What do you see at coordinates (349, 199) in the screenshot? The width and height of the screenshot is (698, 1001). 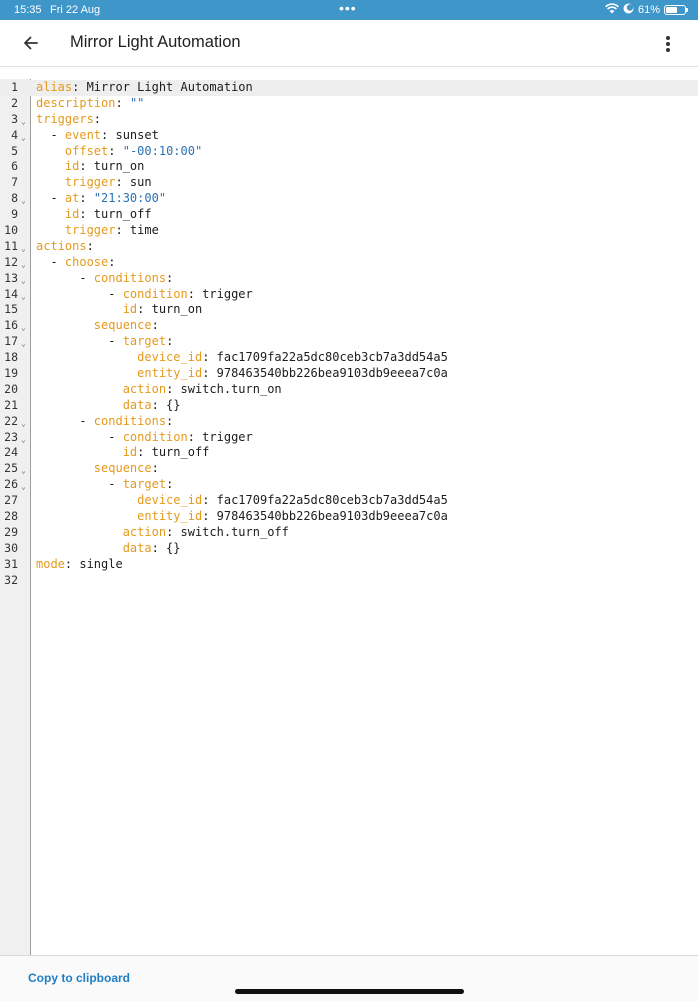 I see `code-line: 8 ⌄ - at: "21:30:00"` at bounding box center [349, 199].